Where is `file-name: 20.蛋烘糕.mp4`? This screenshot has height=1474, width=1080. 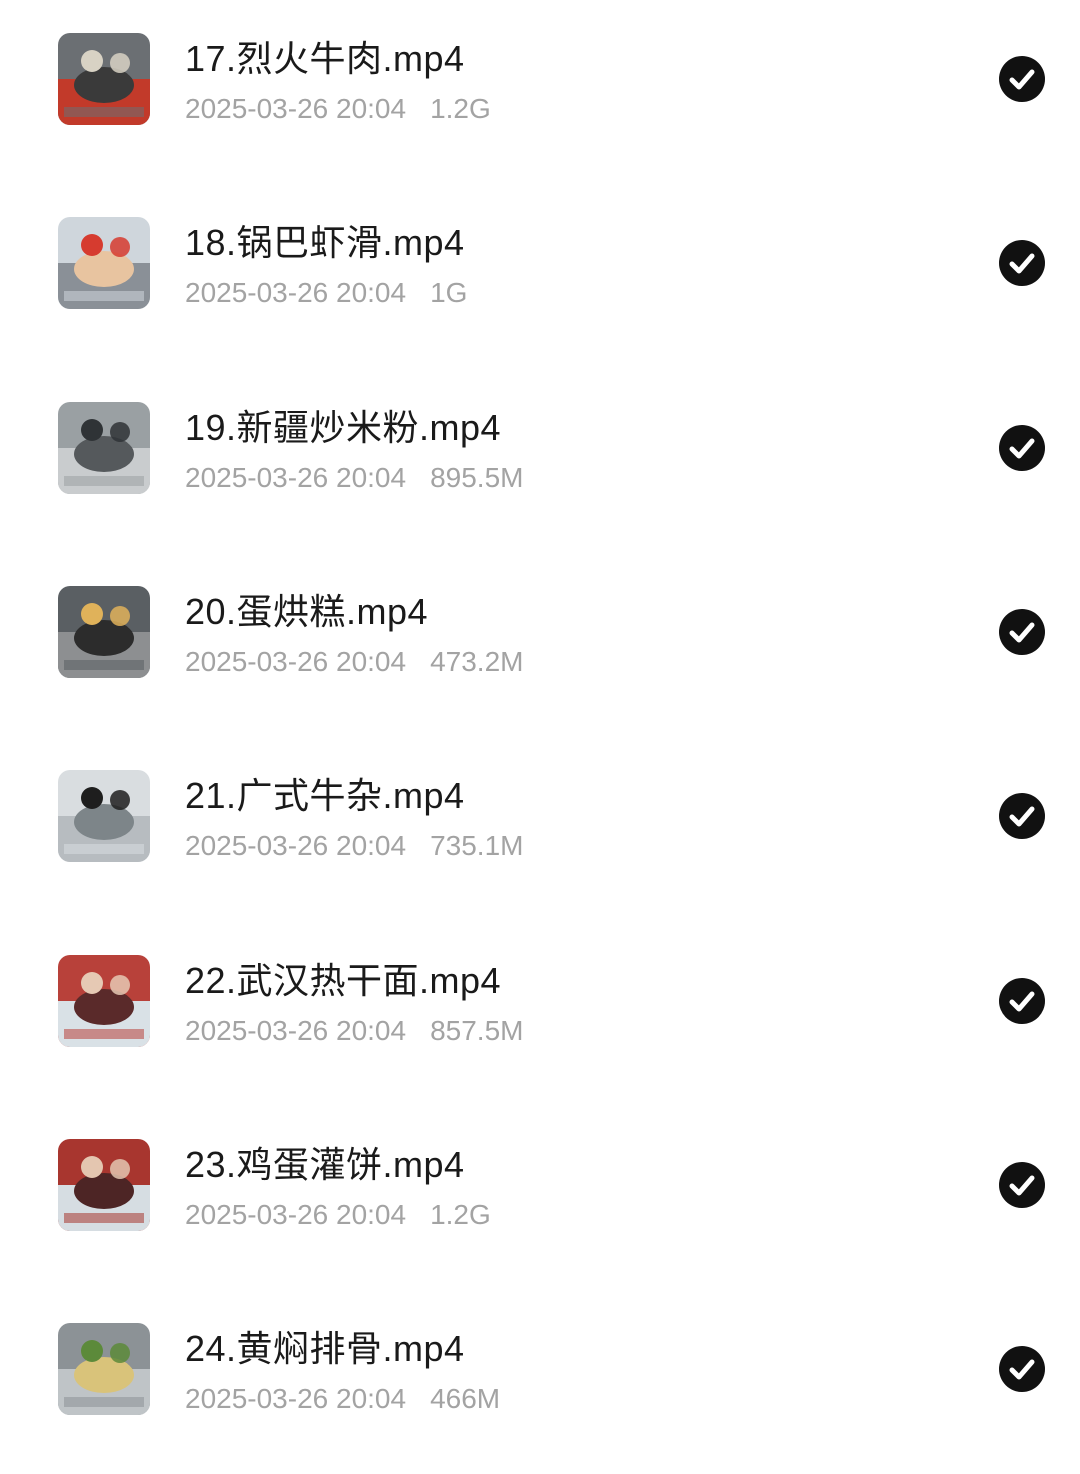
file-name: 20.蛋烘糕.mp4 is located at coordinates (307, 611).